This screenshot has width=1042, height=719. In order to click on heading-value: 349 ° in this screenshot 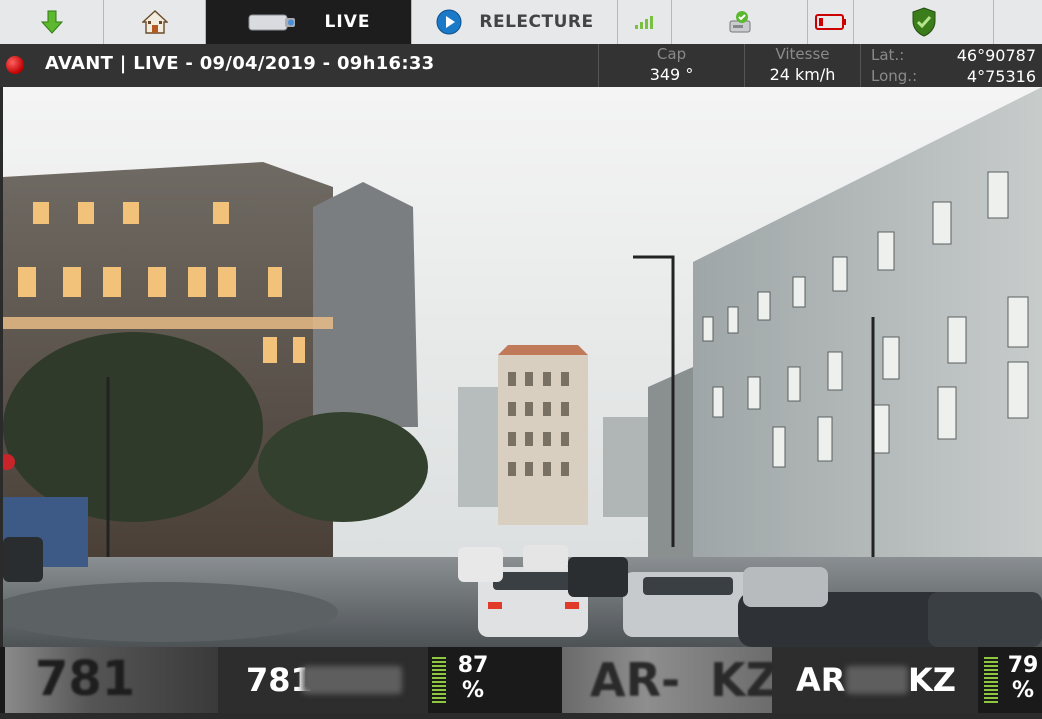, I will do `click(671, 74)`.